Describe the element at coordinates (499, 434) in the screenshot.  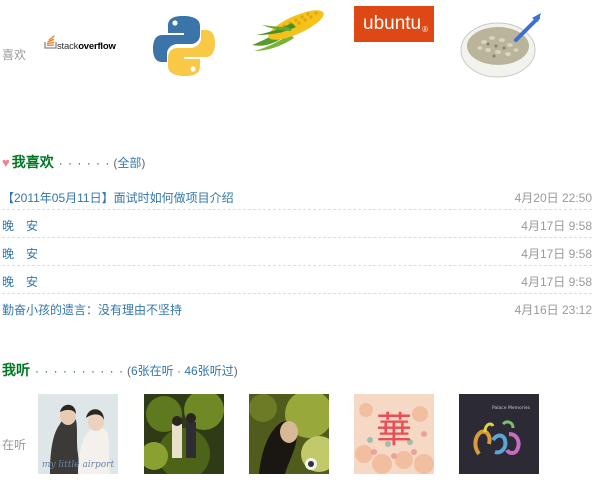
I see `album-cover-5: Palace Memories` at that location.